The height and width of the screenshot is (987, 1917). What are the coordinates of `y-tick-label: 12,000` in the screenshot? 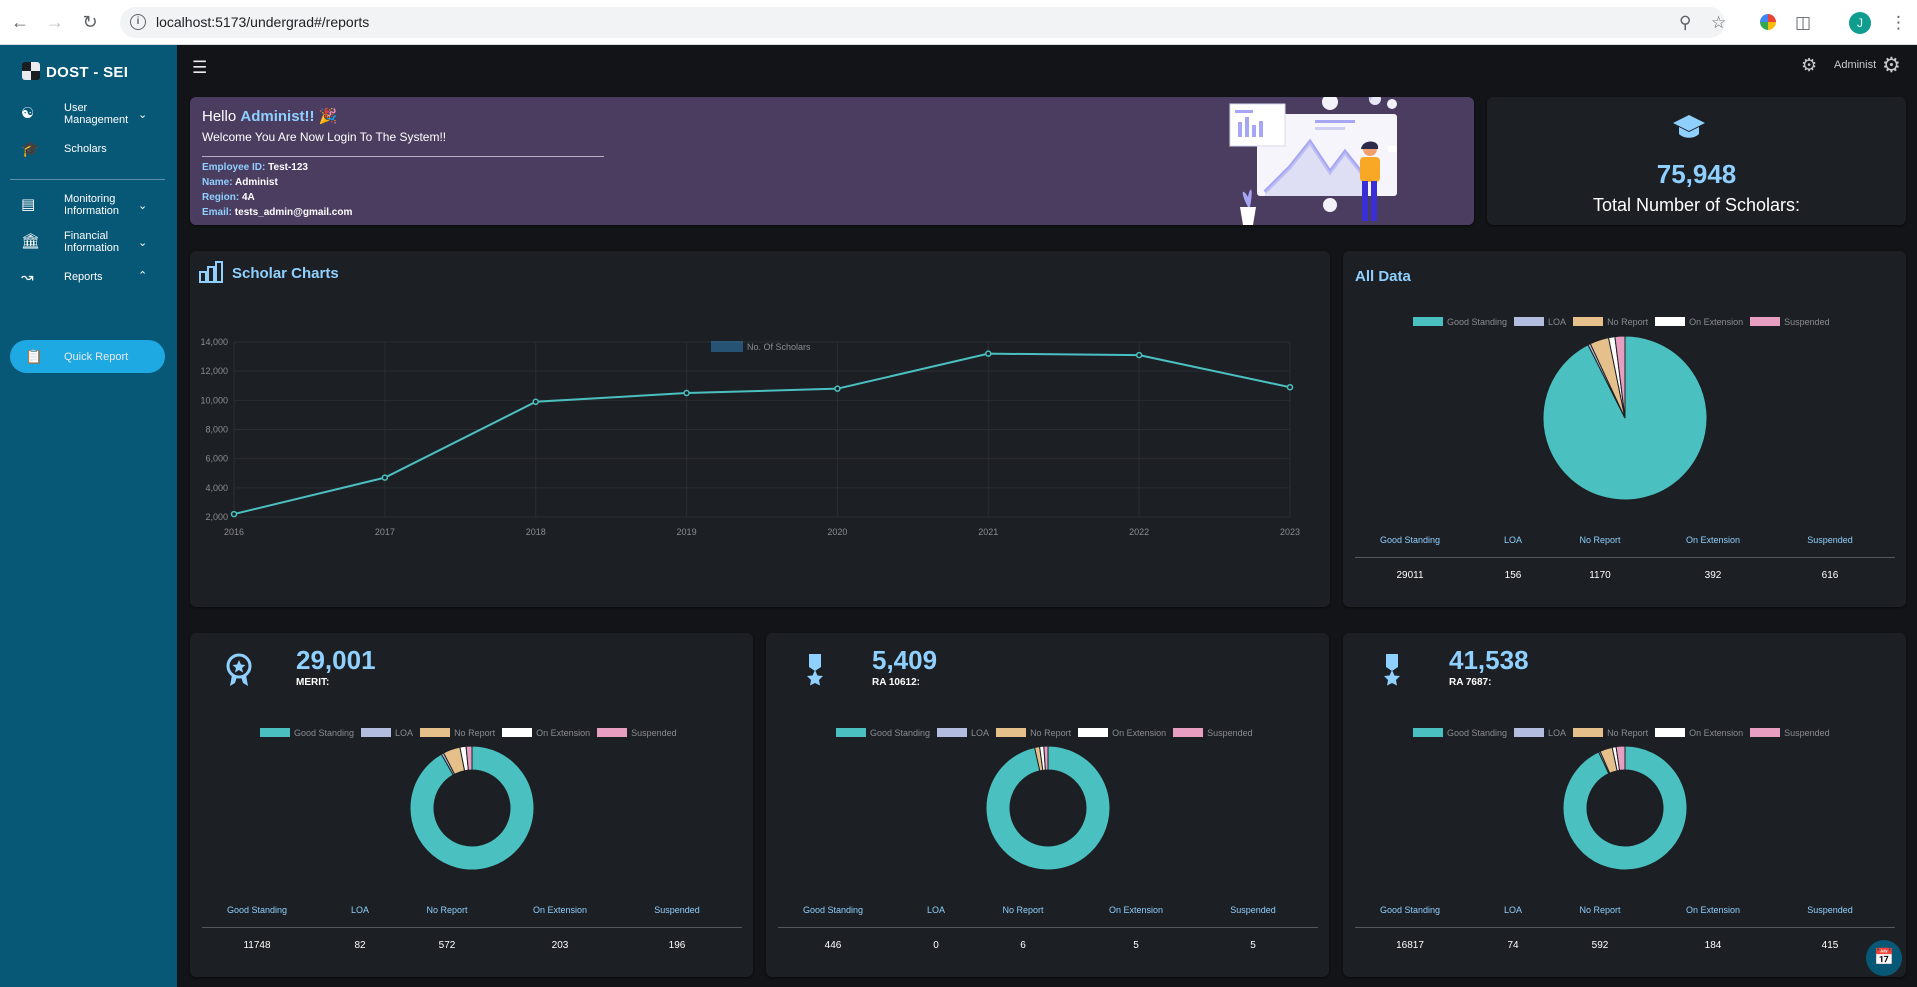 It's located at (214, 371).